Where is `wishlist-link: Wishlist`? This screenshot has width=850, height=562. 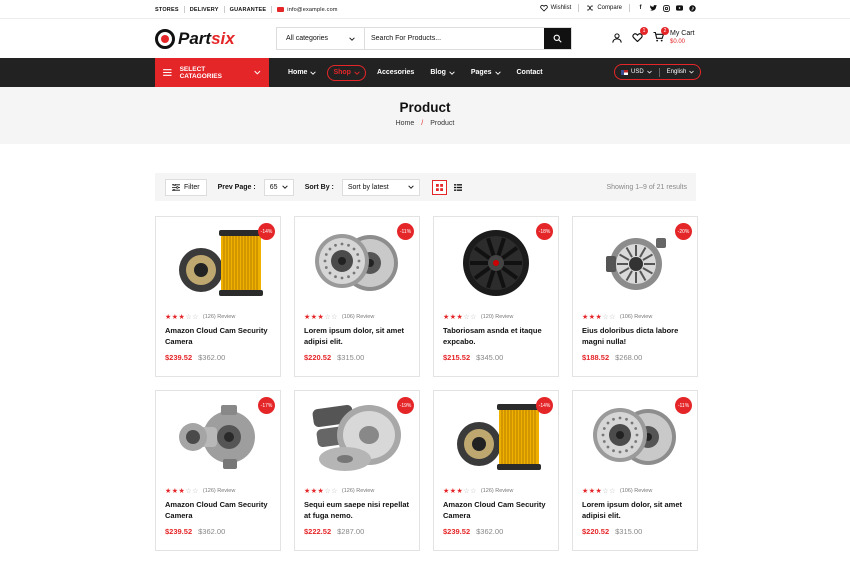 wishlist-link: Wishlist is located at coordinates (555, 8).